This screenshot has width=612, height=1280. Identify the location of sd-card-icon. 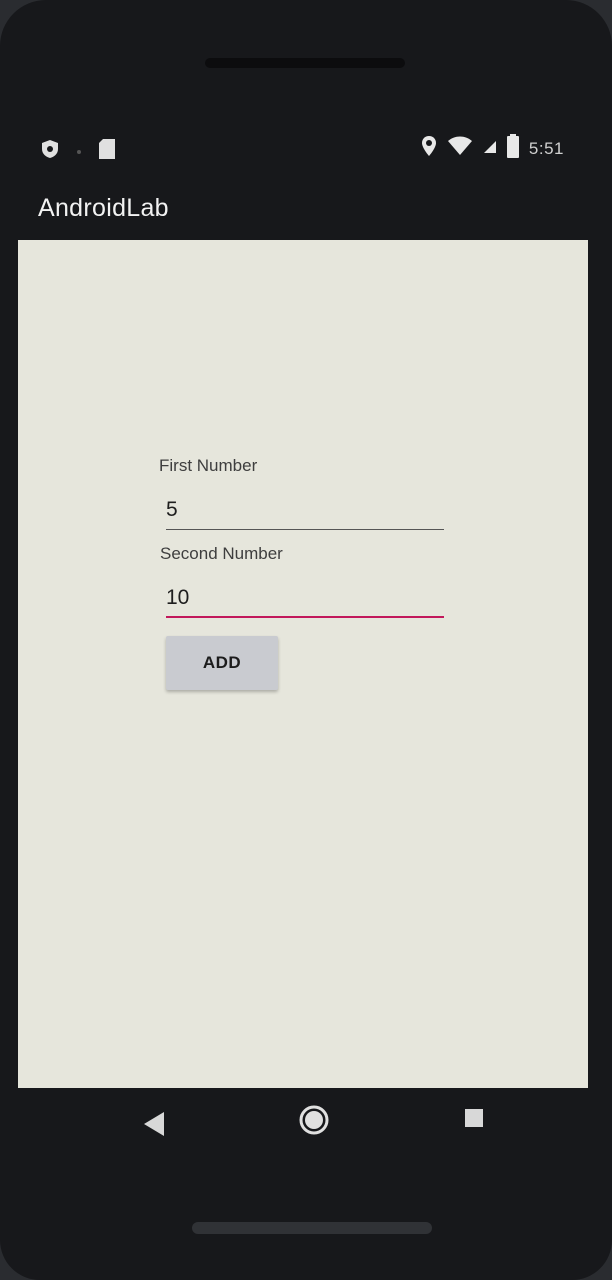
(107, 151).